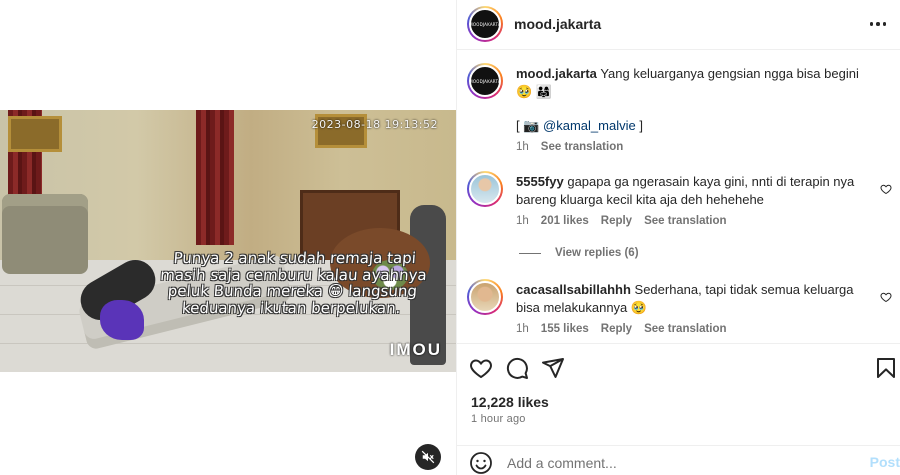 This screenshot has width=900, height=475. Describe the element at coordinates (481, 368) in the screenshot. I see `heart-icon` at that location.